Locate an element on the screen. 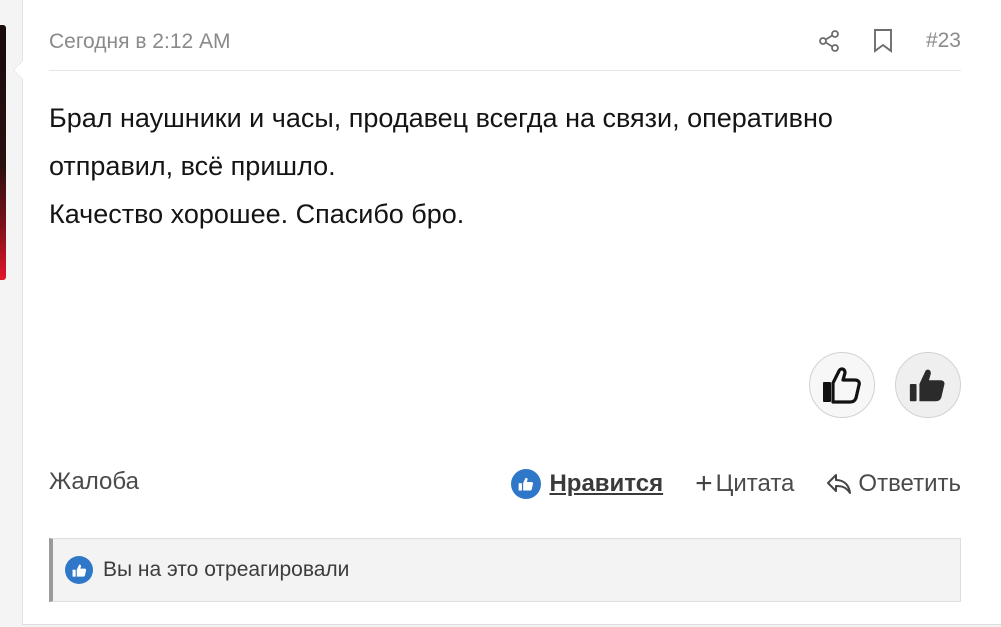  post-header: Сегодня в 2:12 AM #23 is located at coordinates (505, 45).